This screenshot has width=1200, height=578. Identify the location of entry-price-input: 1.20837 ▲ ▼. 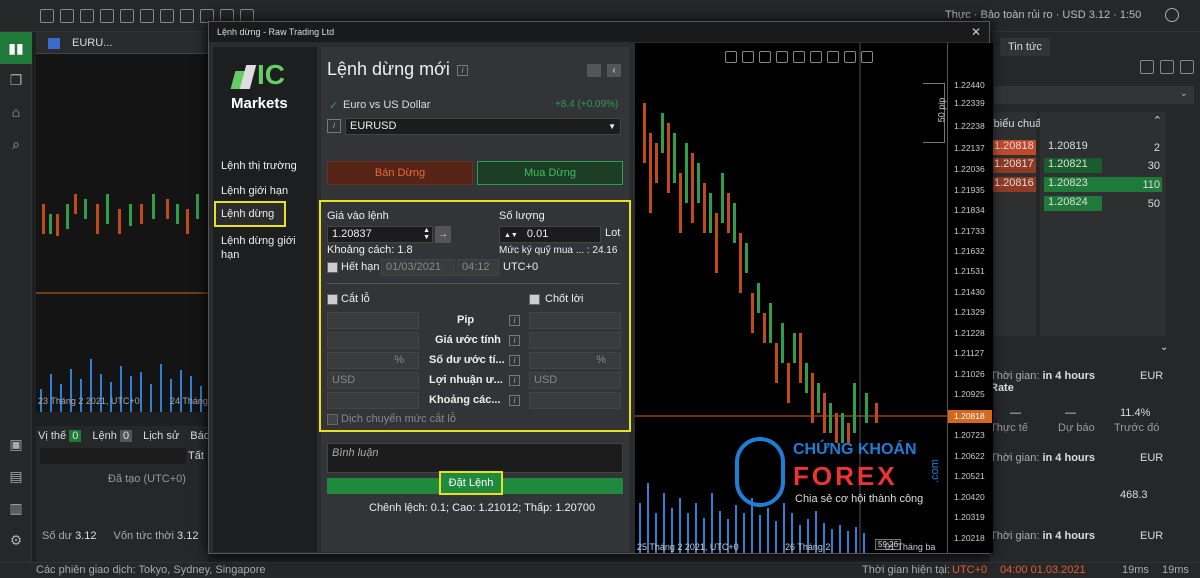
(380, 234).